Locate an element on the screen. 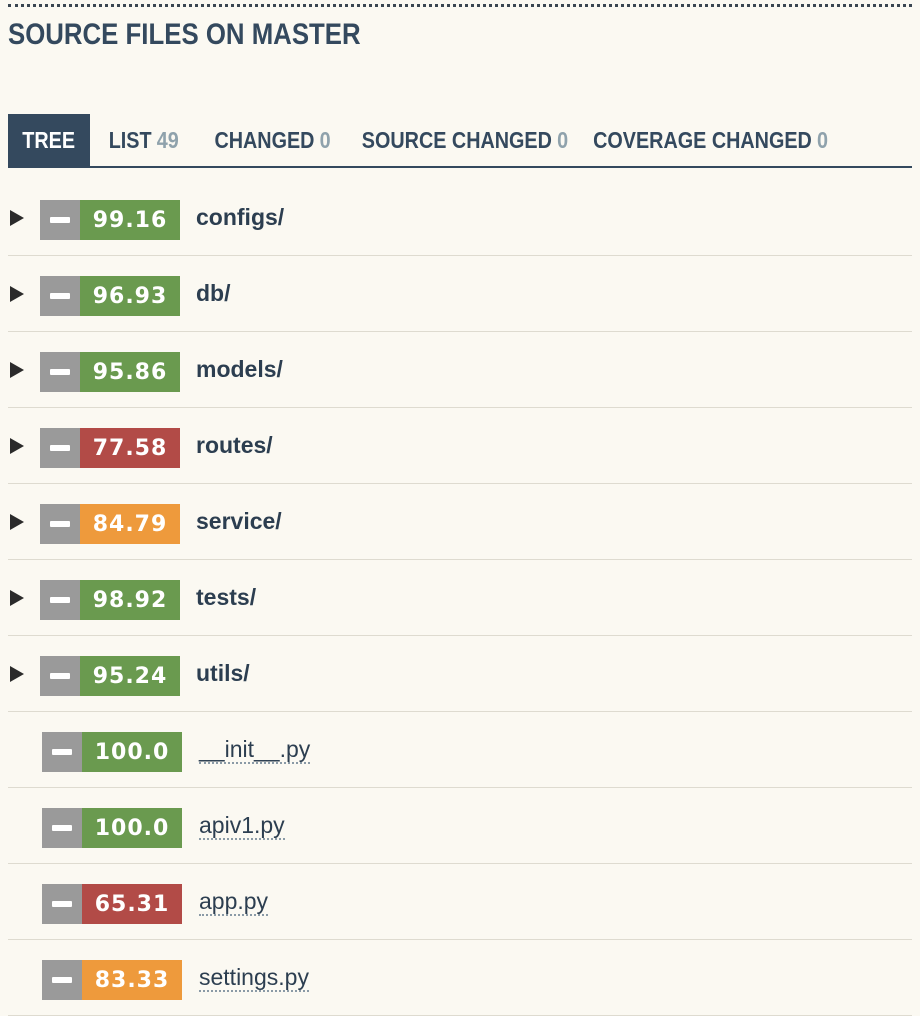  file-link: __init__.py is located at coordinates (255, 750).